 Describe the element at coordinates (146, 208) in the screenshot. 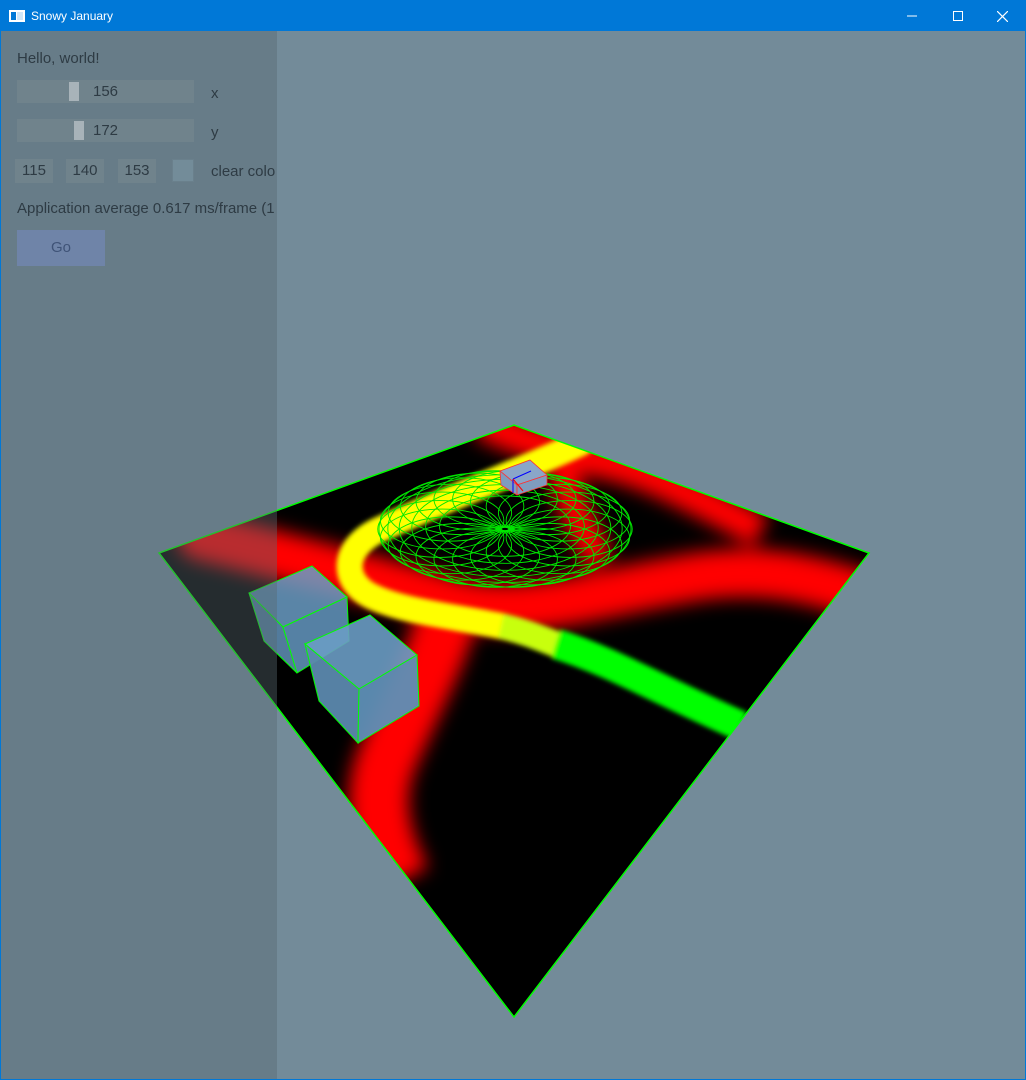

I see `perf-stats-text: Application average 0.617 ms/frame (1` at that location.